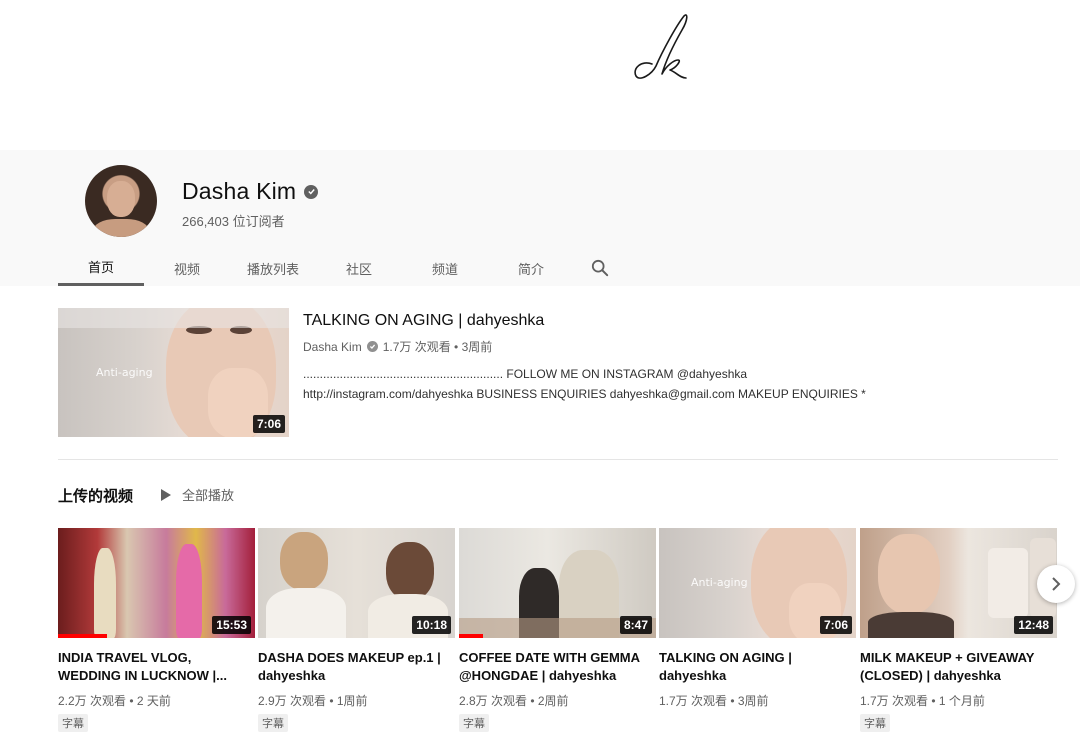 This screenshot has height=743, width=1080. I want to click on featured-video-meta: Dasha Kim 1.7万 次观看 • 3周前, so click(397, 346).